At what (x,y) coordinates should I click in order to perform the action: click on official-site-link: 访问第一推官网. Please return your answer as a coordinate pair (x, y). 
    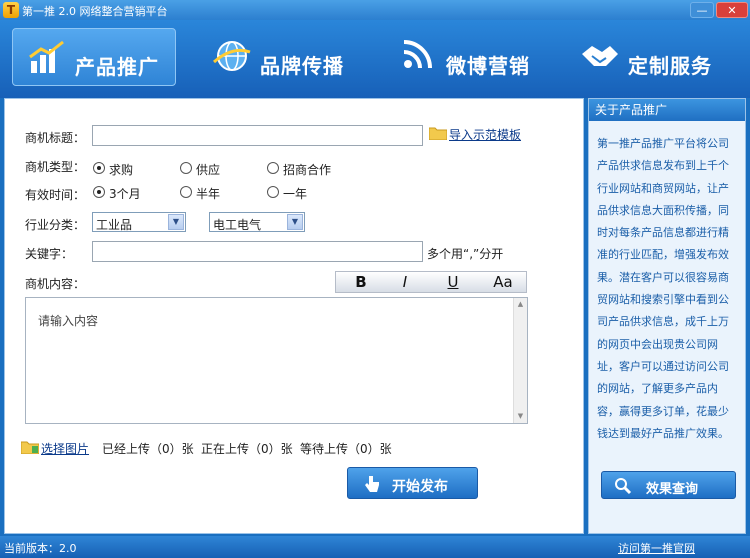
    Looking at the image, I should click on (656, 548).